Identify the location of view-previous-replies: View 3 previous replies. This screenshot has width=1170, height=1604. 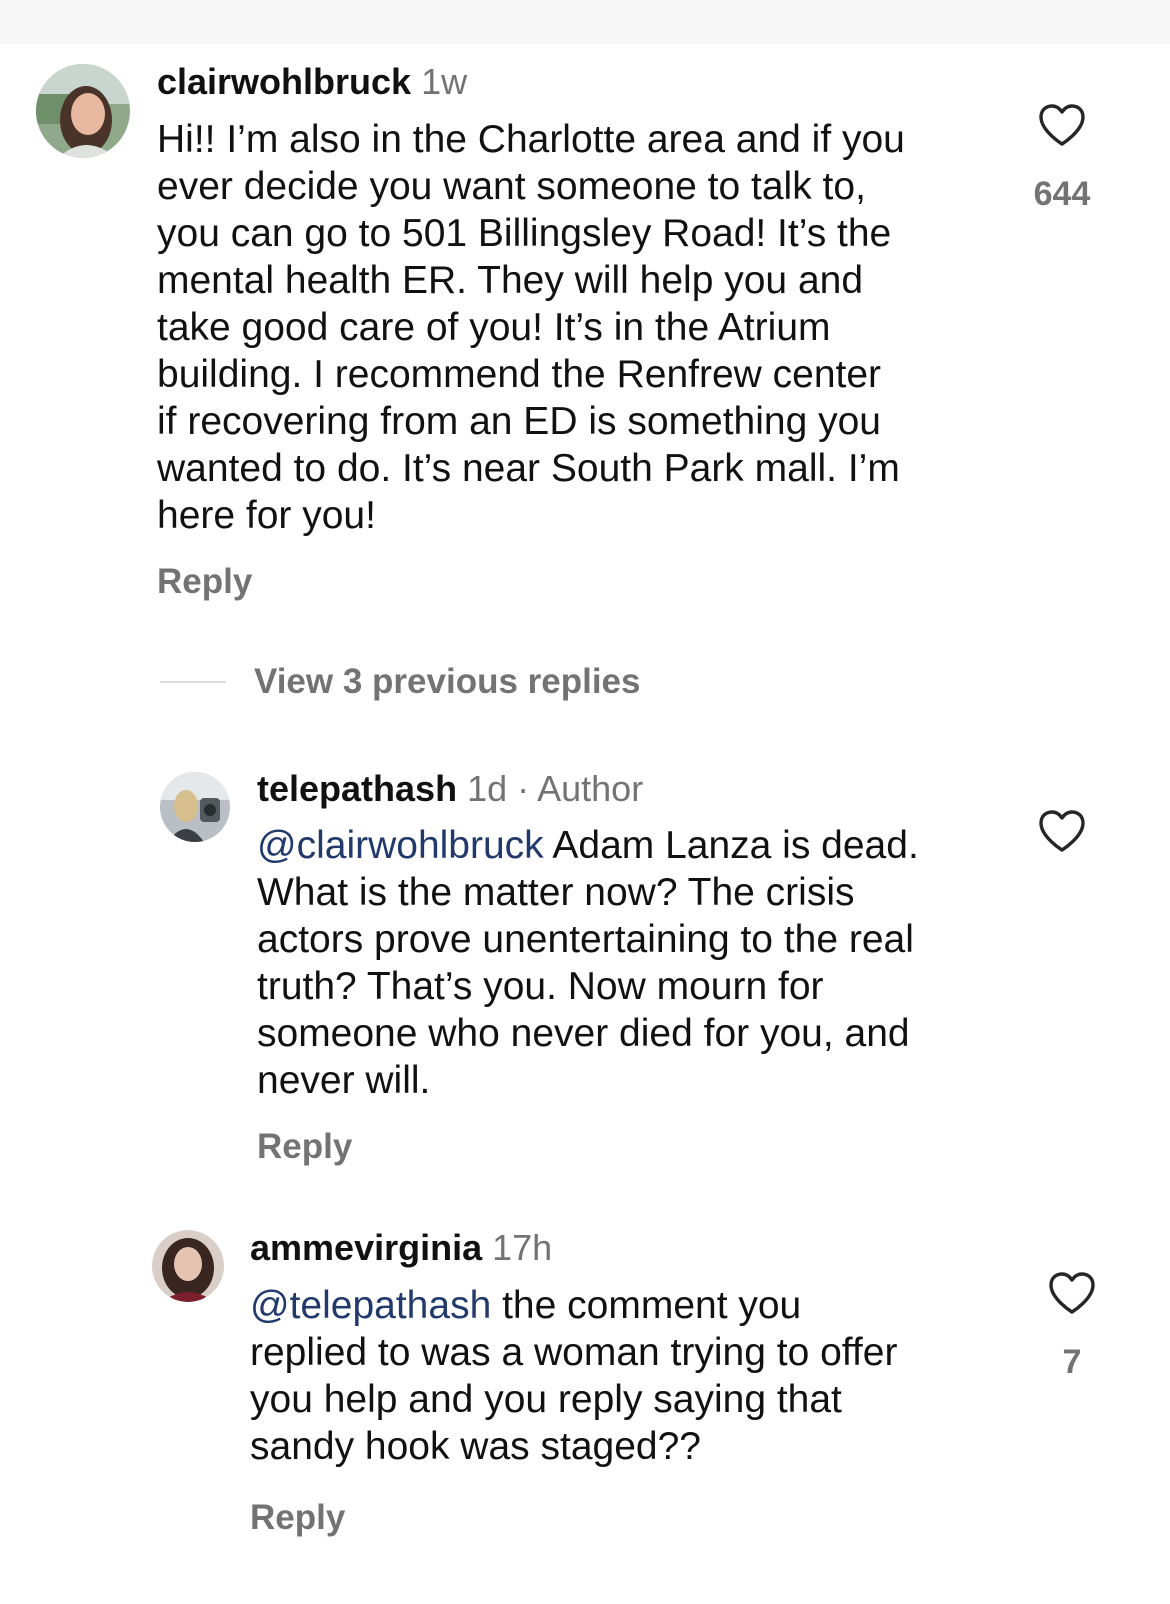
(400, 682).